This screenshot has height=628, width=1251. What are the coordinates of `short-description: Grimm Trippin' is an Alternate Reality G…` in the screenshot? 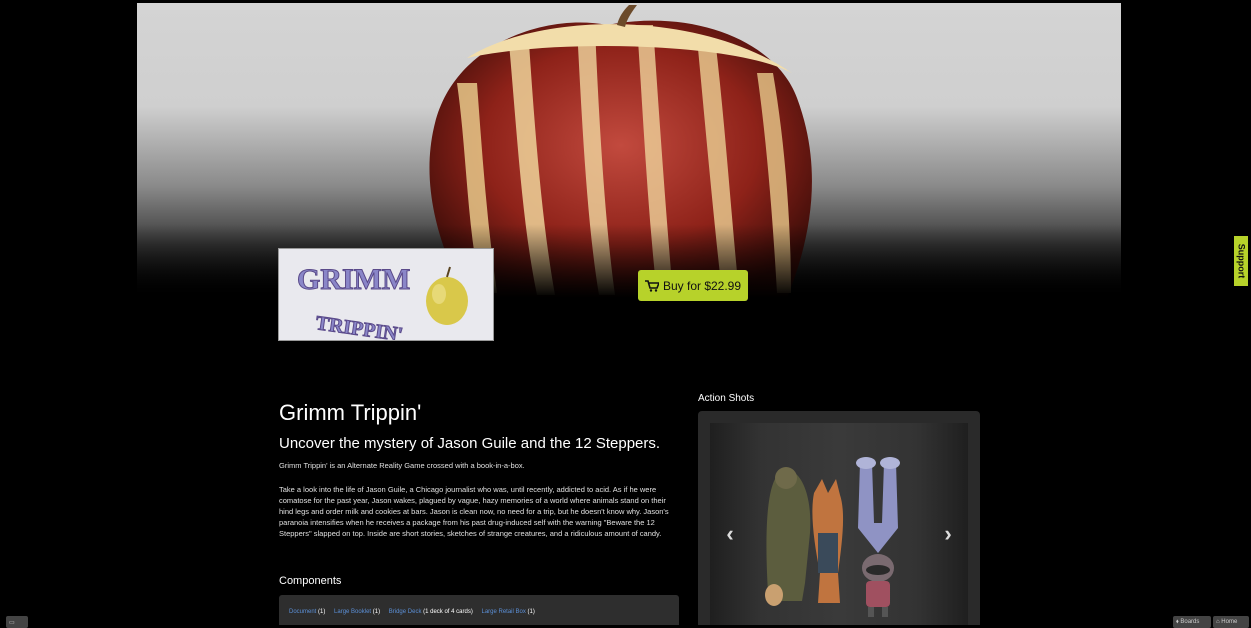 It's located at (402, 465).